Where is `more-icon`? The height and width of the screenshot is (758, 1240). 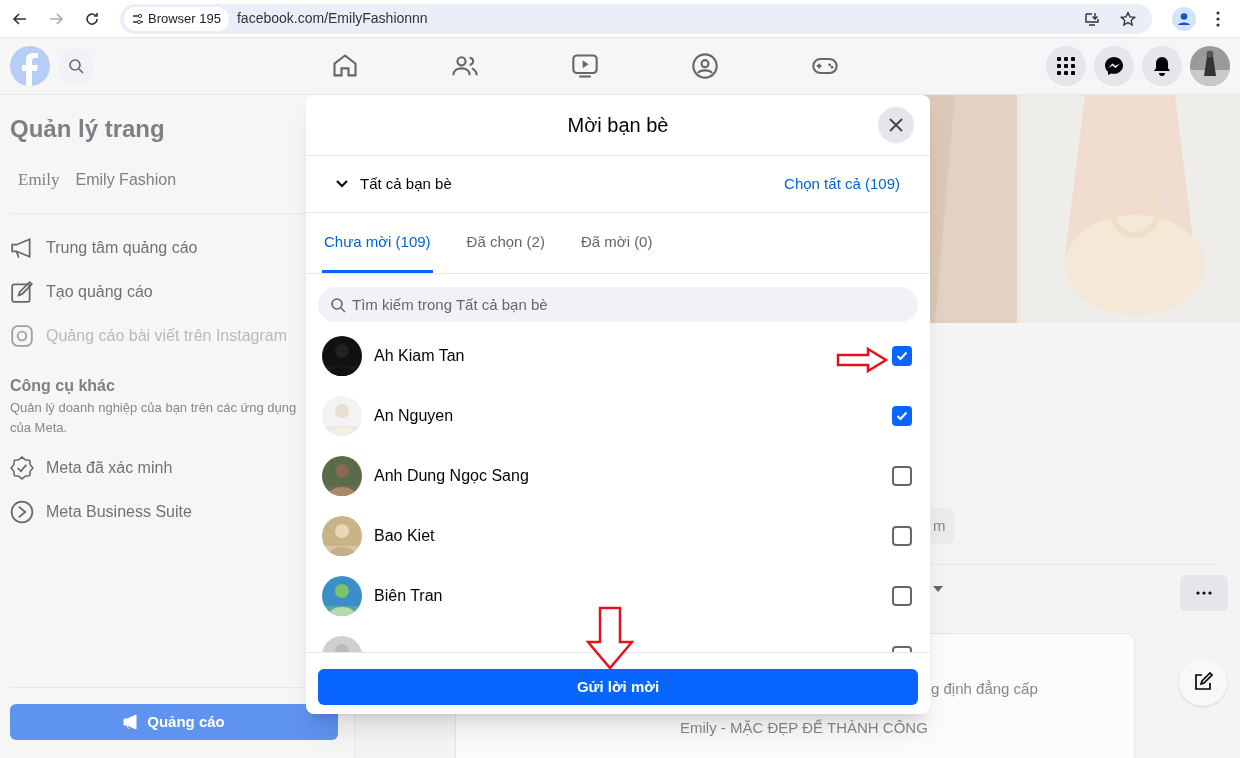
more-icon is located at coordinates (1204, 593).